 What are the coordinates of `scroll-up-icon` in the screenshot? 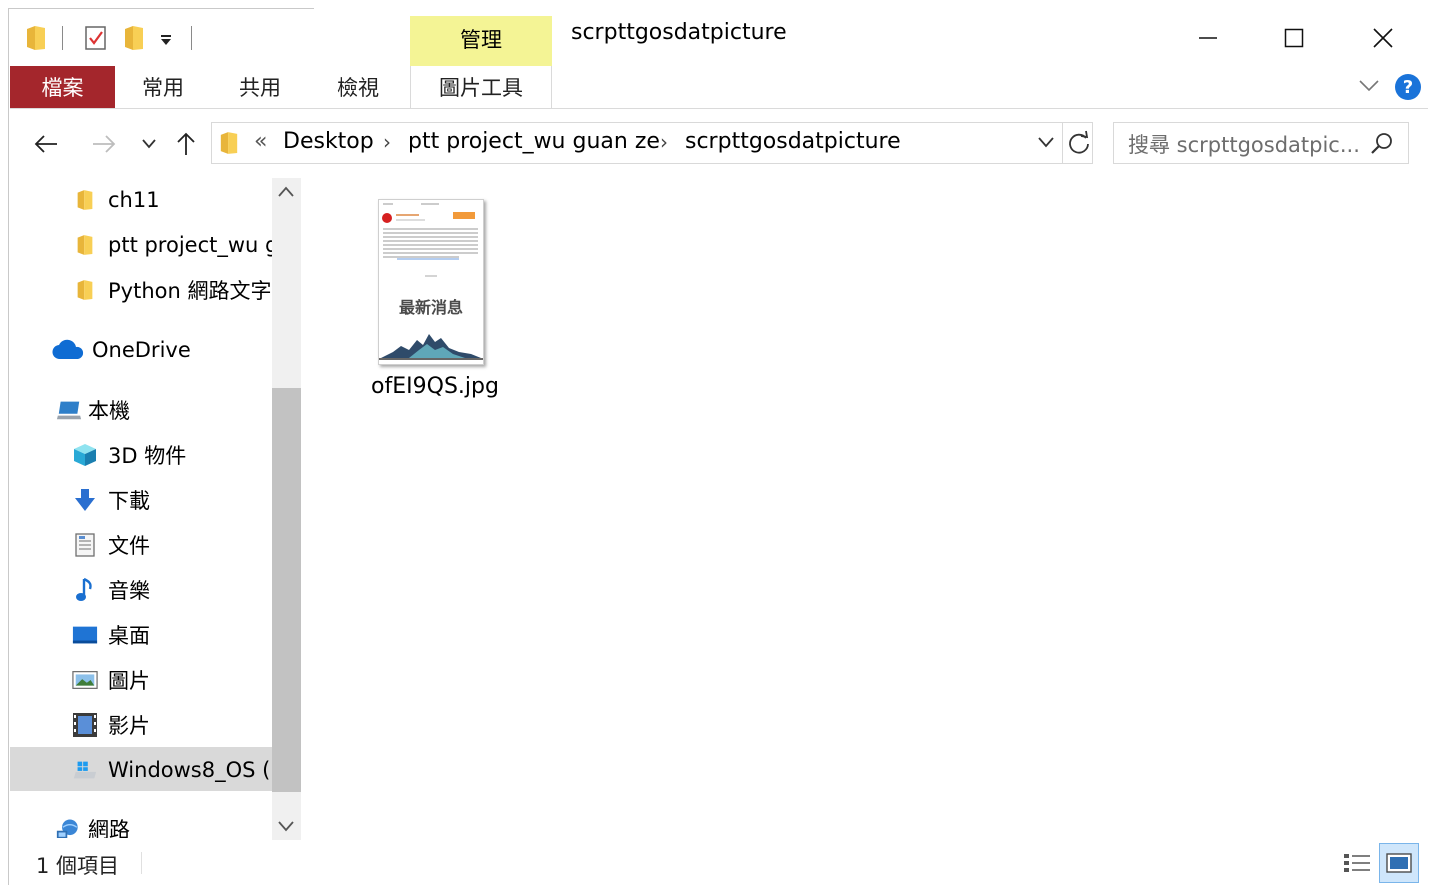 It's located at (287, 194).